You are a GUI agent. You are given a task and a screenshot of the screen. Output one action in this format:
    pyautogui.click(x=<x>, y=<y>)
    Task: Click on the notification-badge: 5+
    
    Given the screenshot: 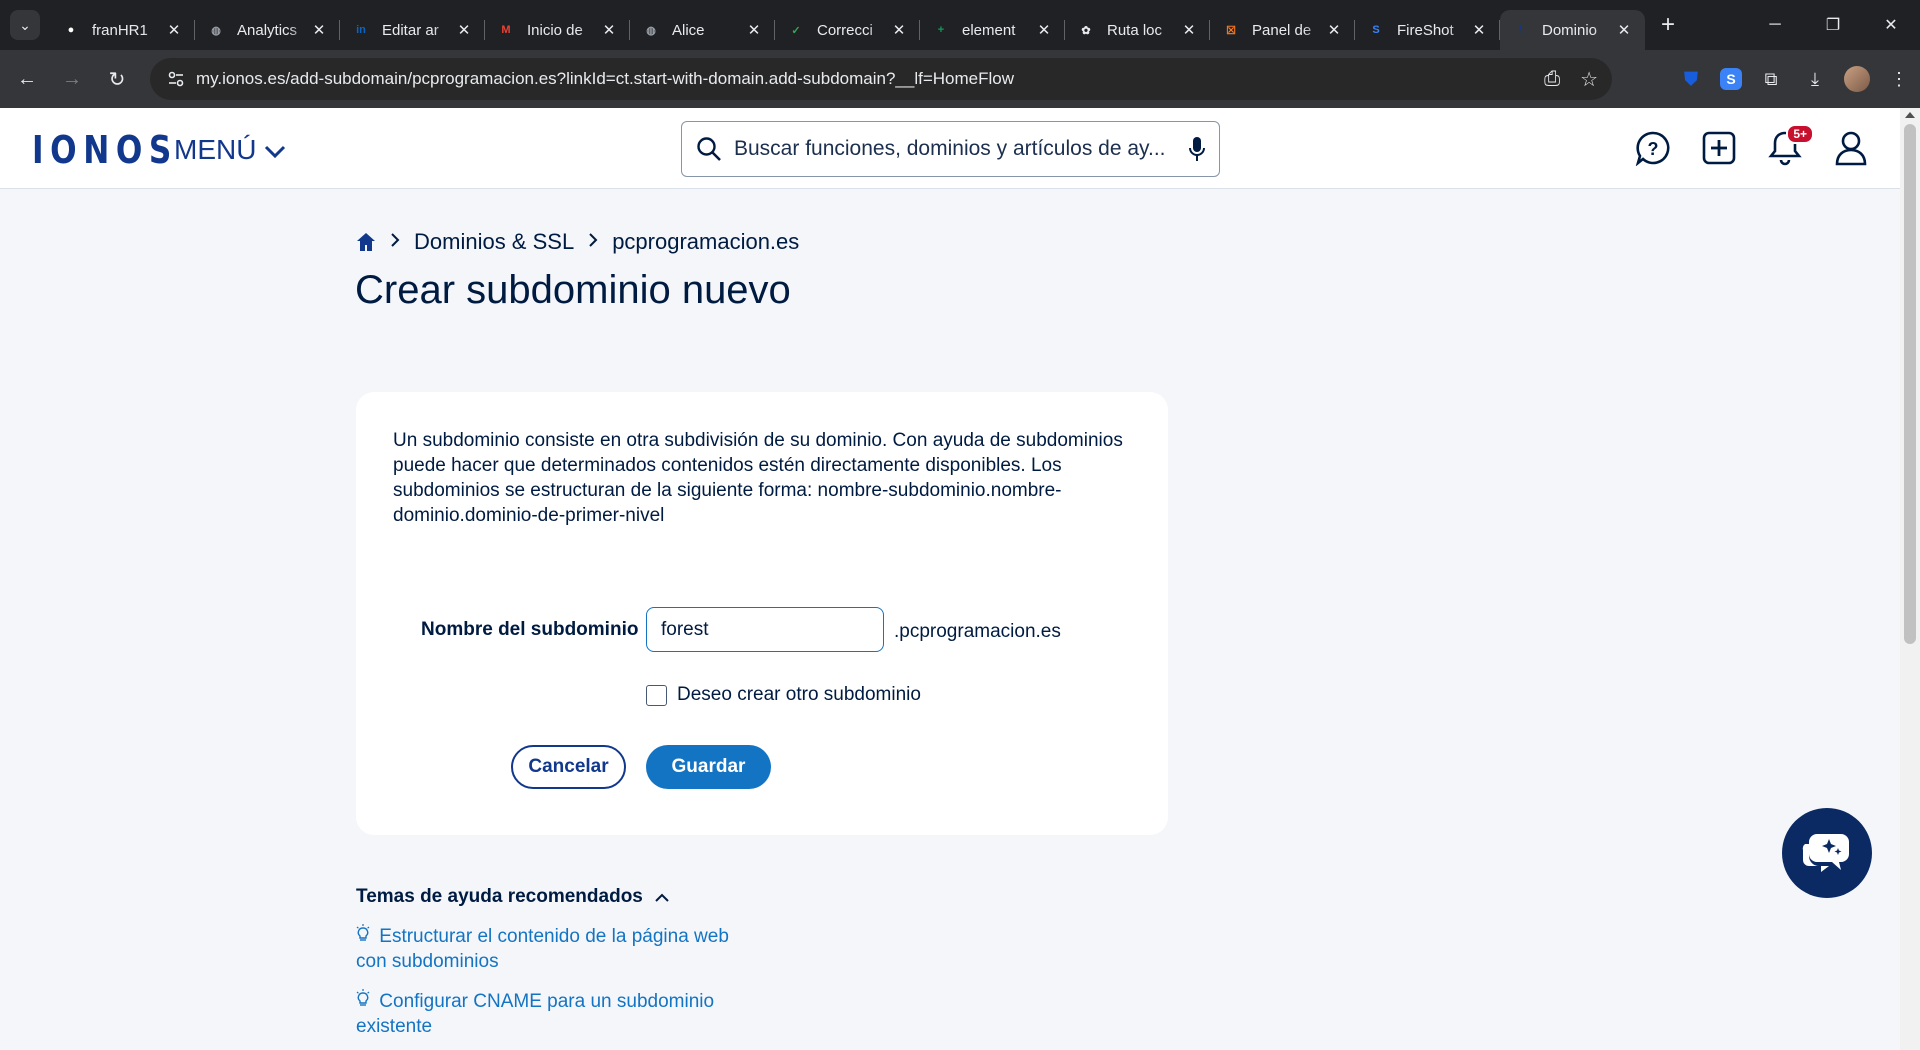 What is the action you would take?
    pyautogui.click(x=1800, y=134)
    